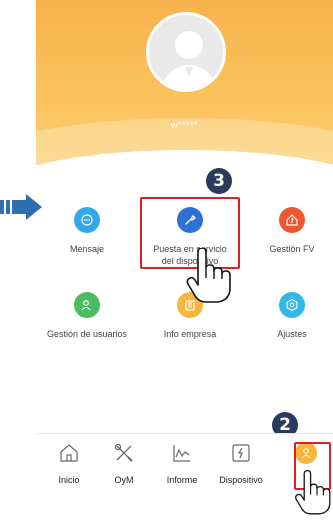 The height and width of the screenshot is (523, 333). I want to click on menu-item-mensaje: Mensaje, so click(87, 231).